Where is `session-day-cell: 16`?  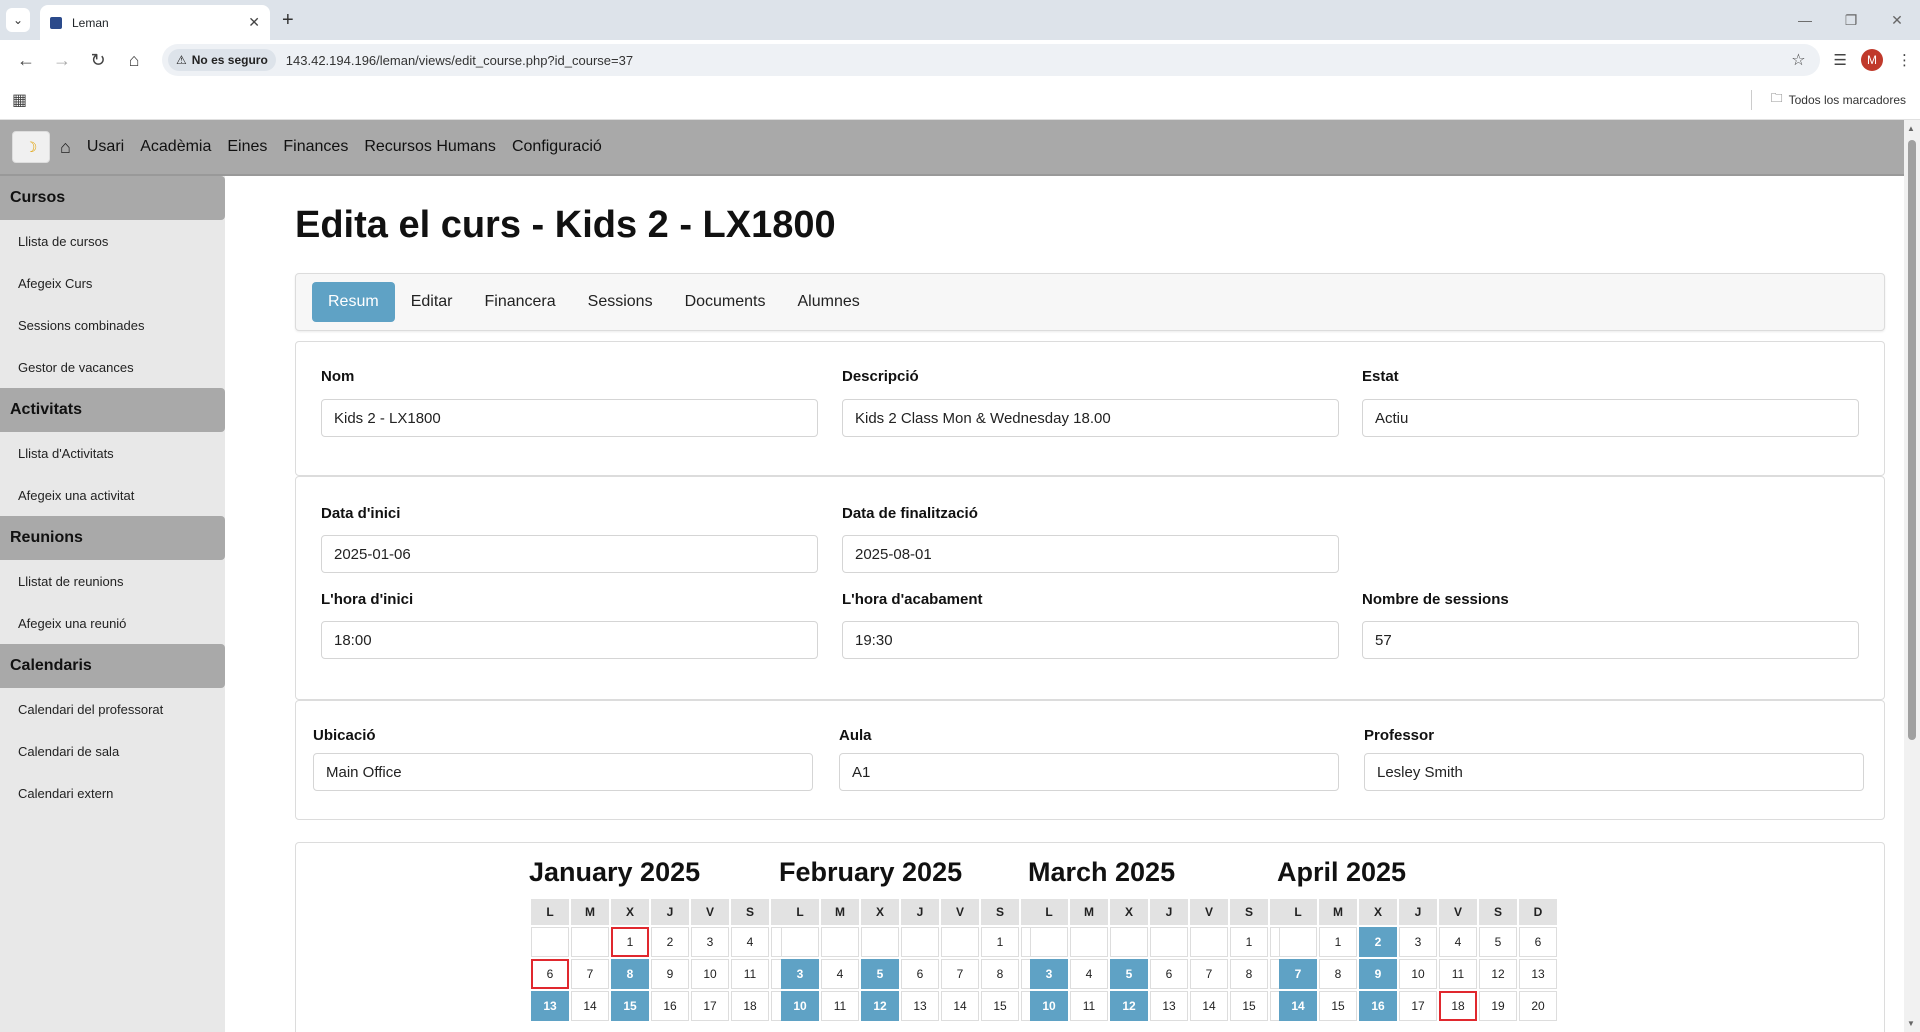
session-day-cell: 16 is located at coordinates (1378, 1006).